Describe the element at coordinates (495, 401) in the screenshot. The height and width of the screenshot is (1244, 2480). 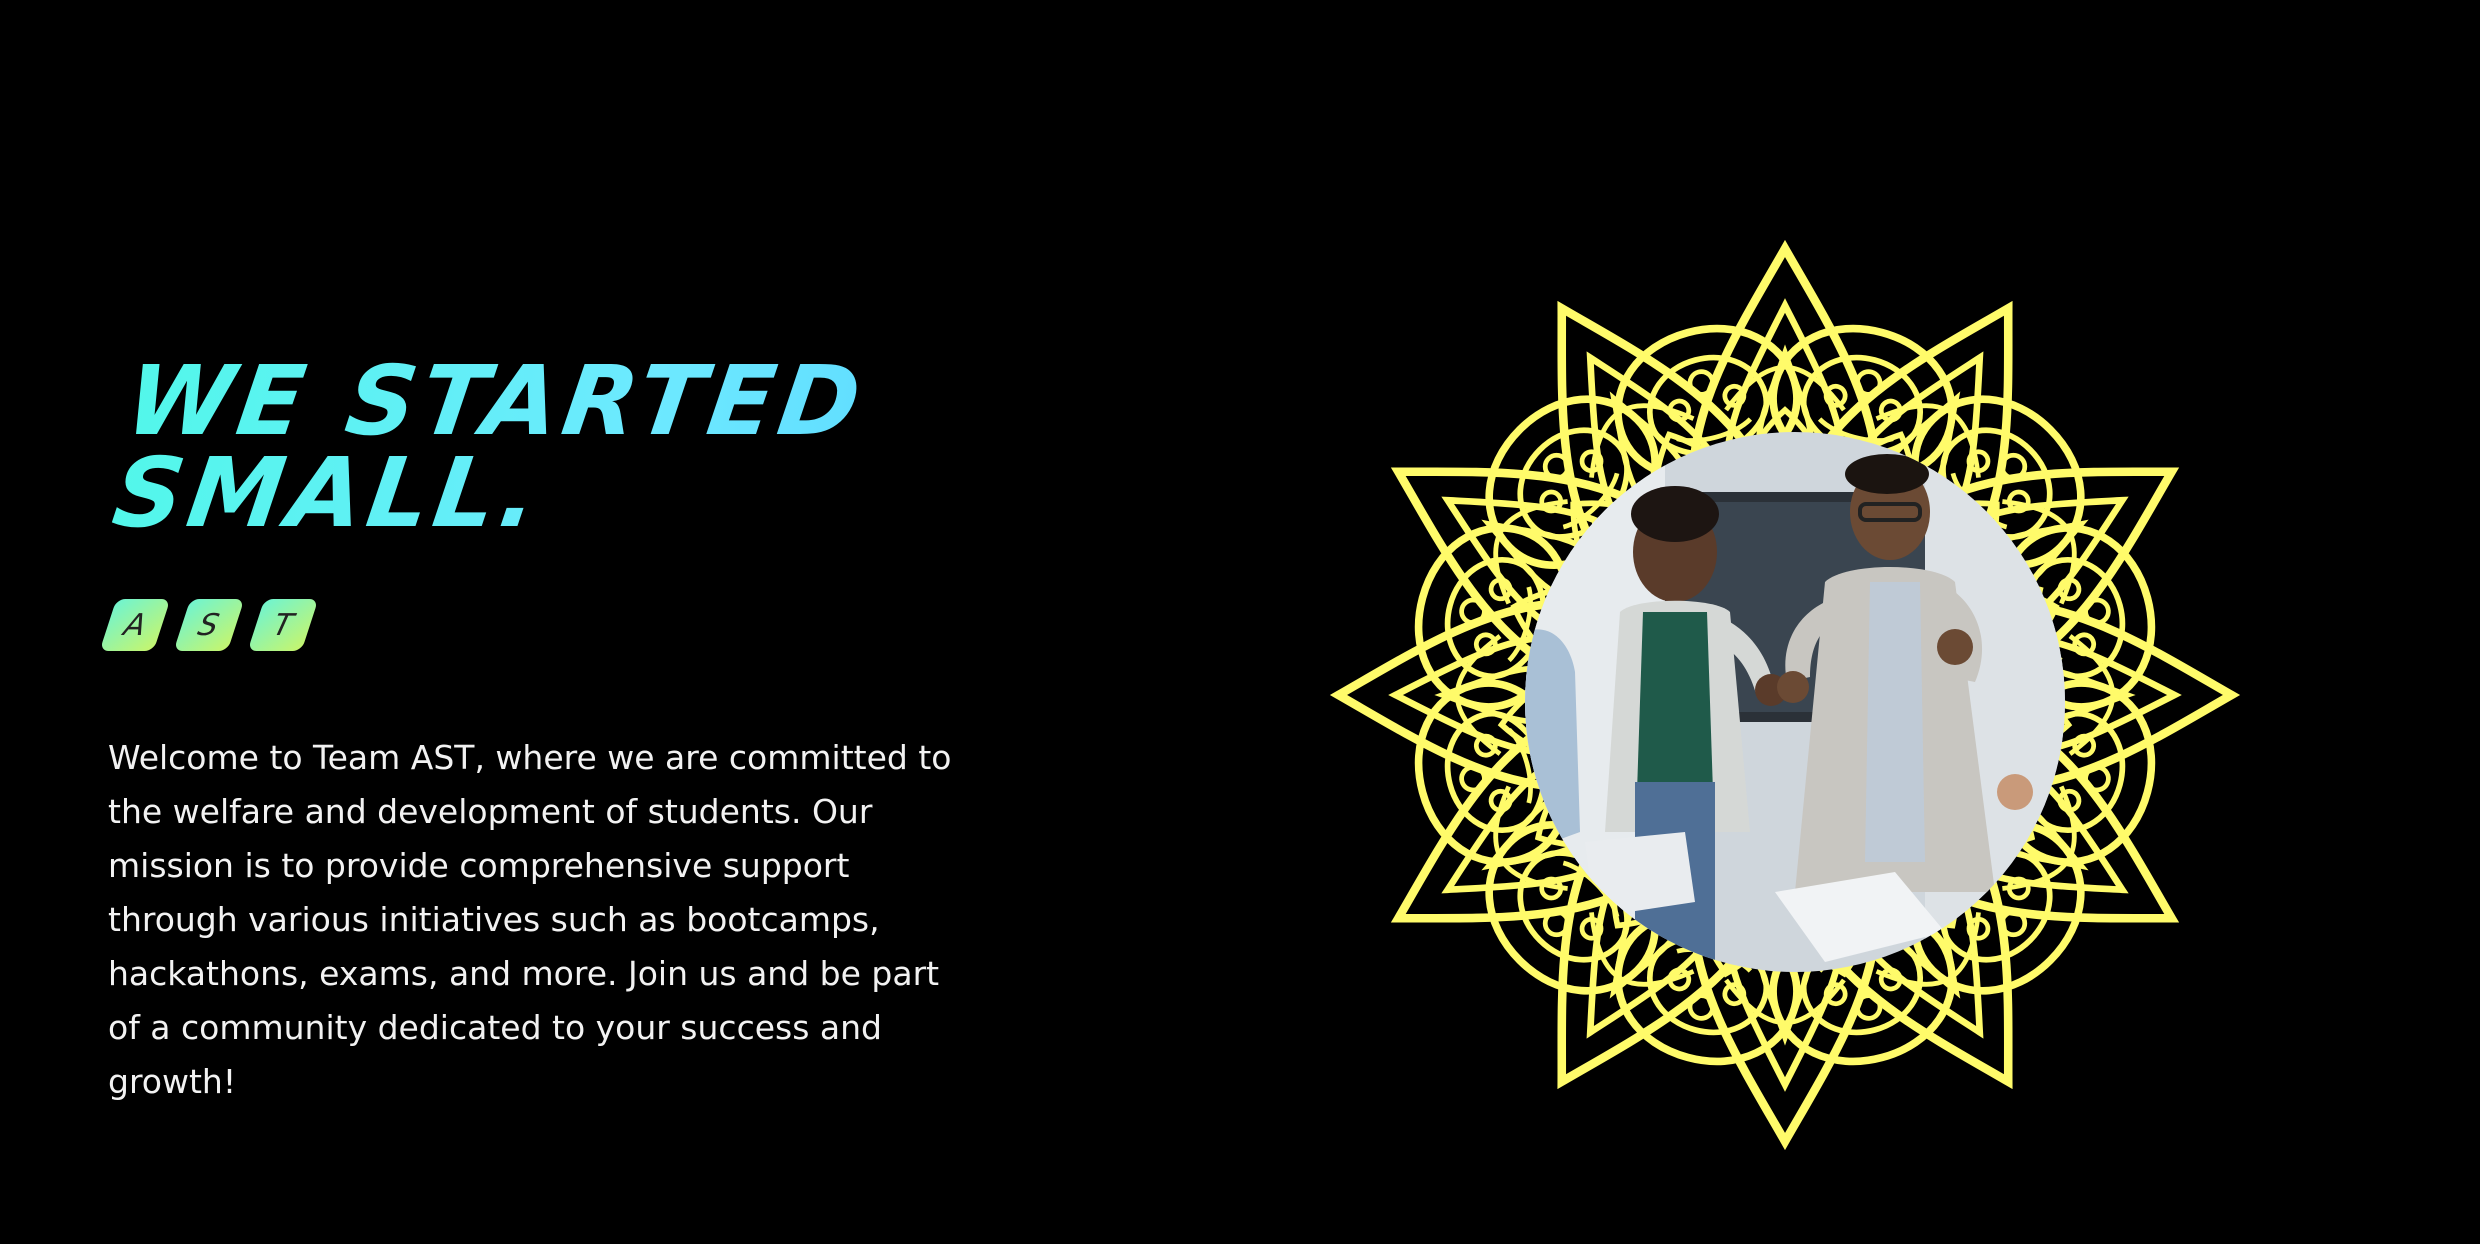
I see `headline-line-1: WE STARTED` at that location.